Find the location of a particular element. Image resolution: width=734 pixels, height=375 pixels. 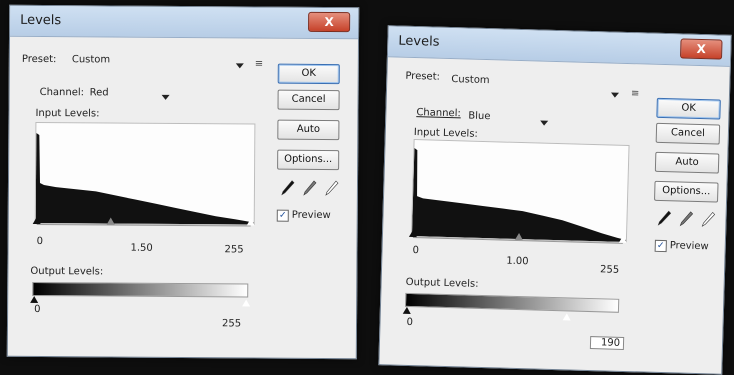

input-slider-track is located at coordinates (143, 225).